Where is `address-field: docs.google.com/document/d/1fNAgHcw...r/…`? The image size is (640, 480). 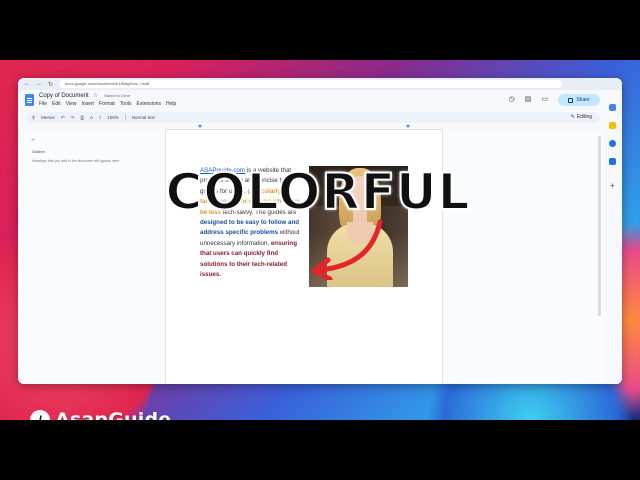 address-field: docs.google.com/document/d/1fNAgHcw...r/… is located at coordinates (310, 84).